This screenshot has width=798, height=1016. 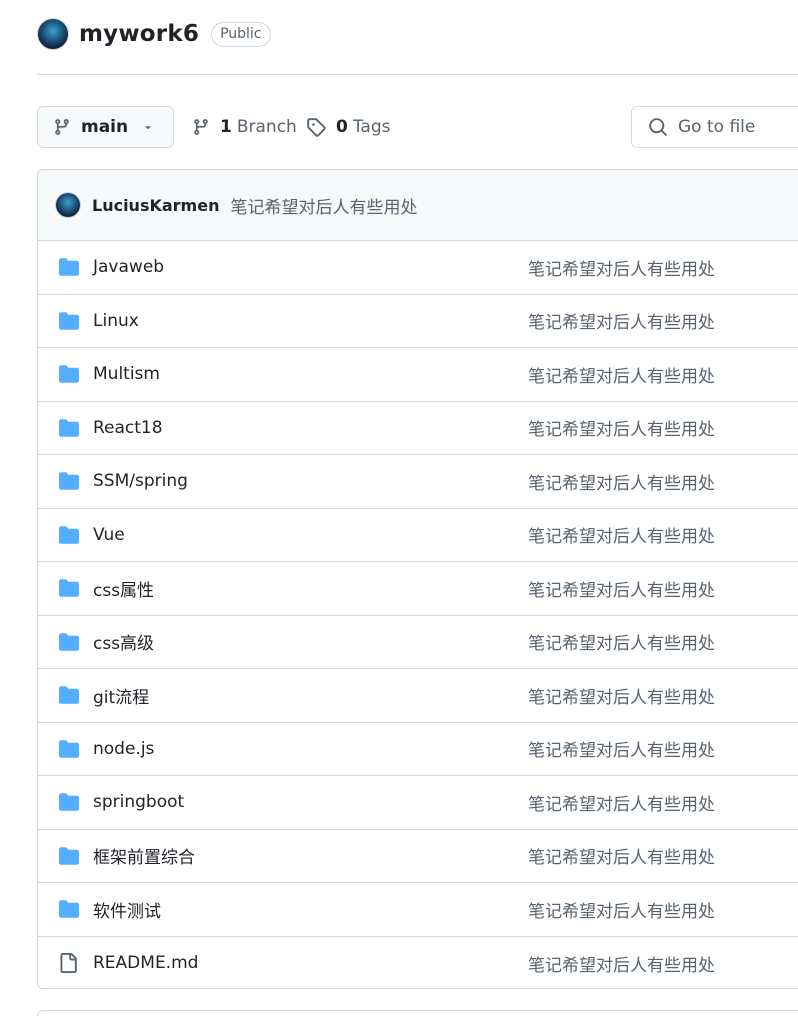 I want to click on file-row: React18 笔记希望对后人有些用处, so click(x=418, y=428).